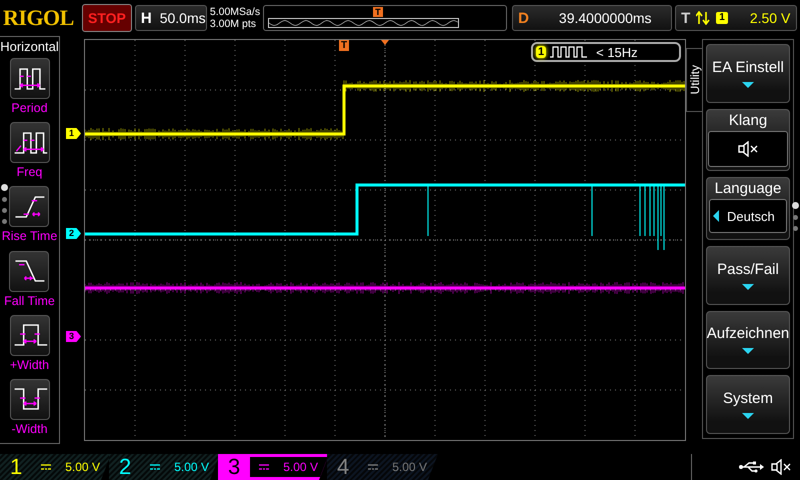 The image size is (800, 480). Describe the element at coordinates (605, 18) in the screenshot. I see `delay-value: 39.4000000ms` at that location.